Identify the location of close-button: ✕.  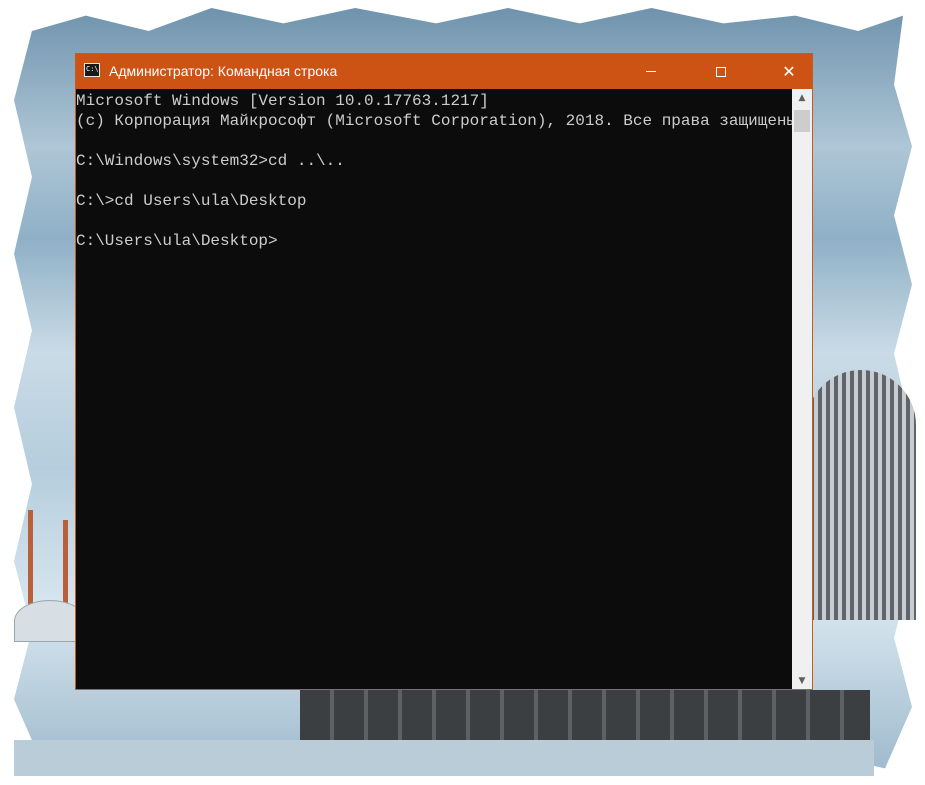
(789, 71).